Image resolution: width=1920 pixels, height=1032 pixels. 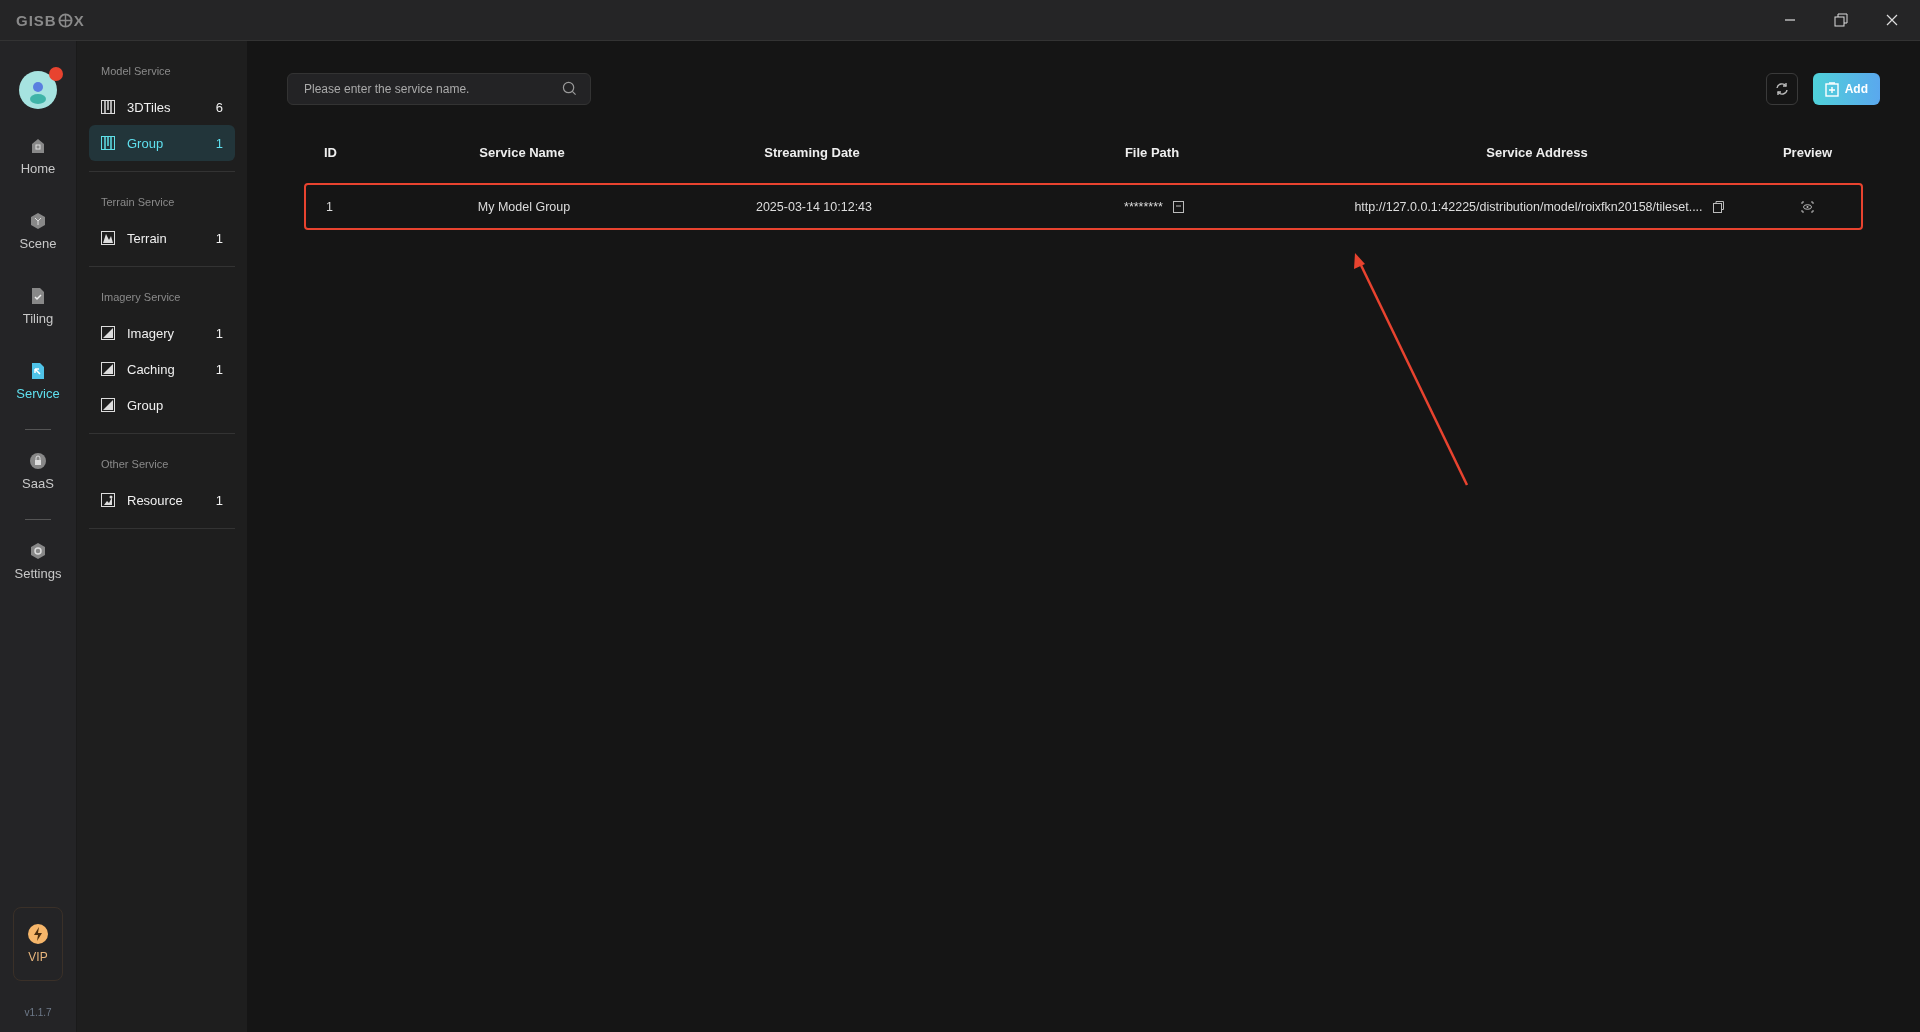 What do you see at coordinates (38, 381) in the screenshot?
I see `nav-item: Service` at bounding box center [38, 381].